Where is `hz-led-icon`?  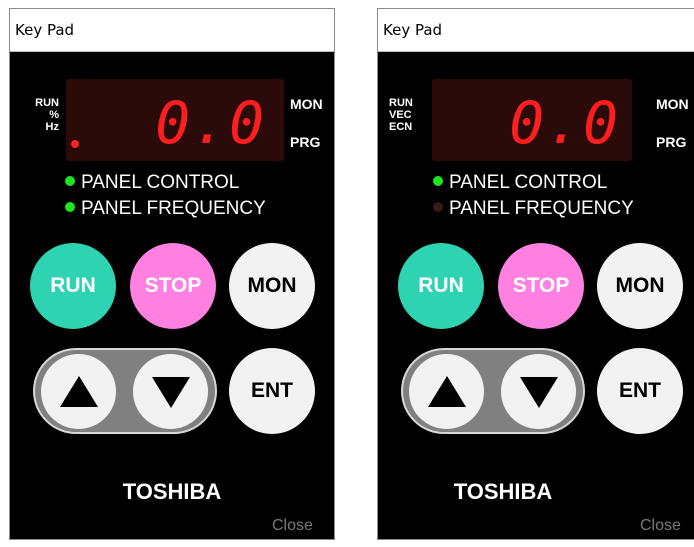 hz-led-icon is located at coordinates (75, 144).